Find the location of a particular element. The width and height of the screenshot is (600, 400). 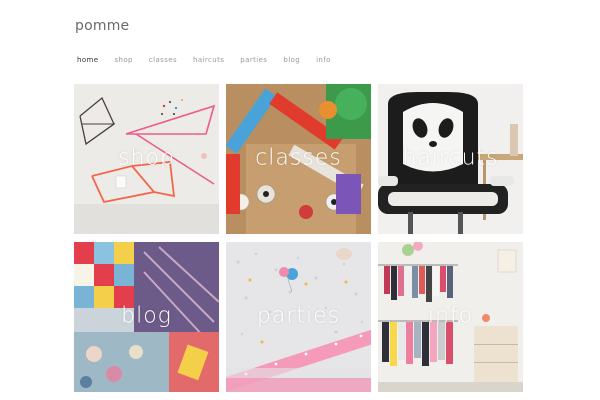

tile-parties: parties is located at coordinates (298, 317).